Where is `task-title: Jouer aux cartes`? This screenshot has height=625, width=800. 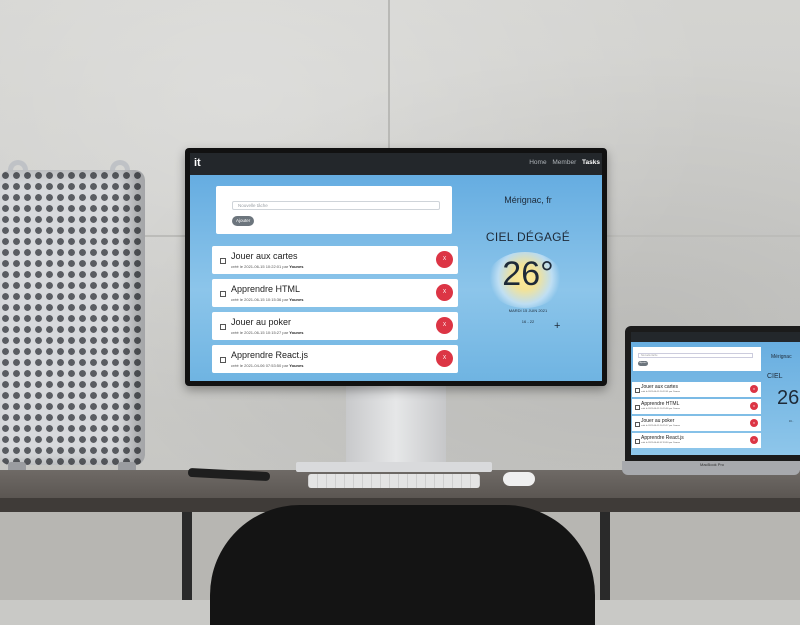
task-title: Jouer aux cartes is located at coordinates (264, 256).